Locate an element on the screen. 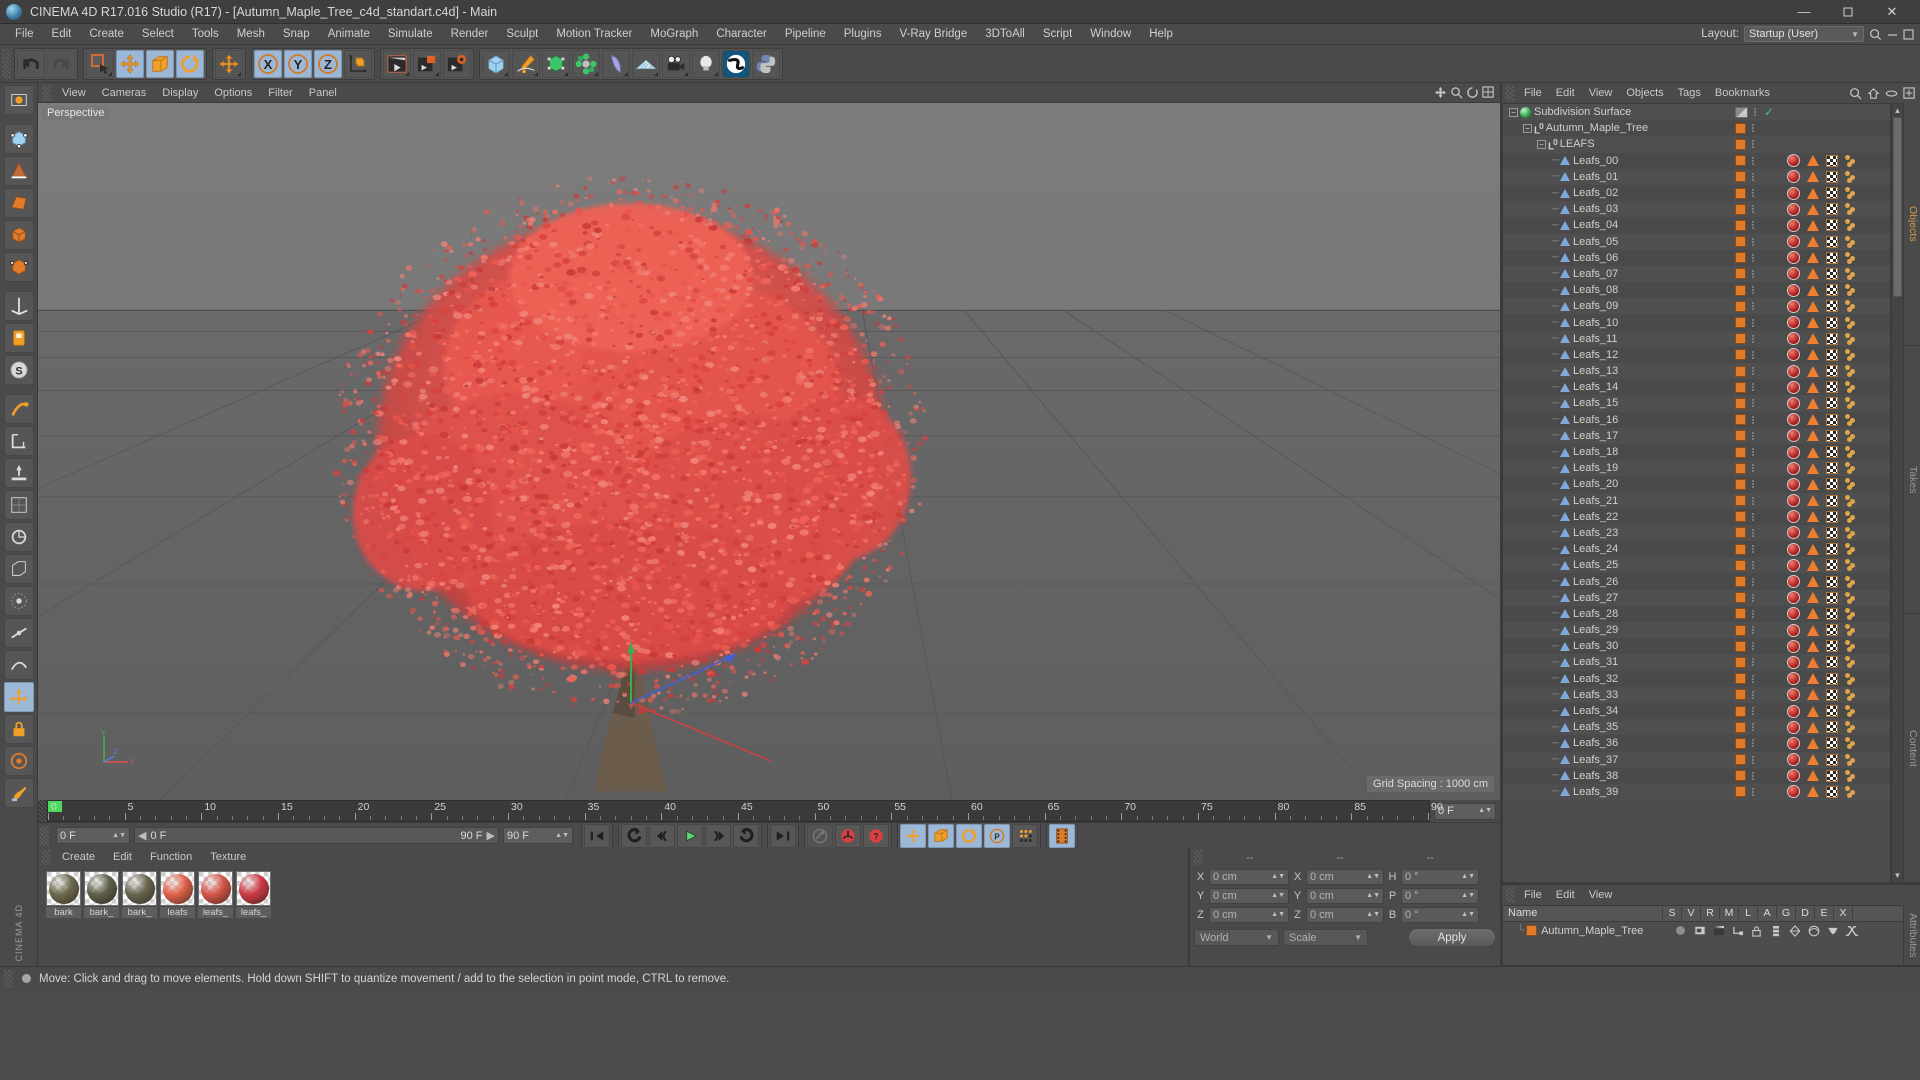 This screenshot has height=1080, width=1920. planar-workplane-button is located at coordinates (18, 761).